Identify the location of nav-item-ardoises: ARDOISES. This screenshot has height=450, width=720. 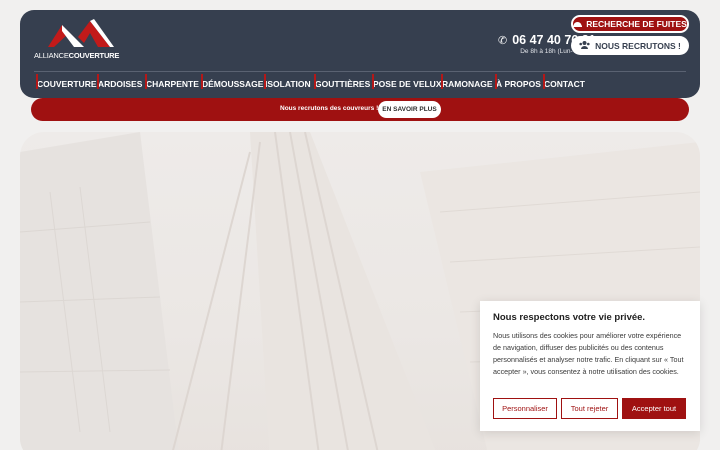
(119, 81).